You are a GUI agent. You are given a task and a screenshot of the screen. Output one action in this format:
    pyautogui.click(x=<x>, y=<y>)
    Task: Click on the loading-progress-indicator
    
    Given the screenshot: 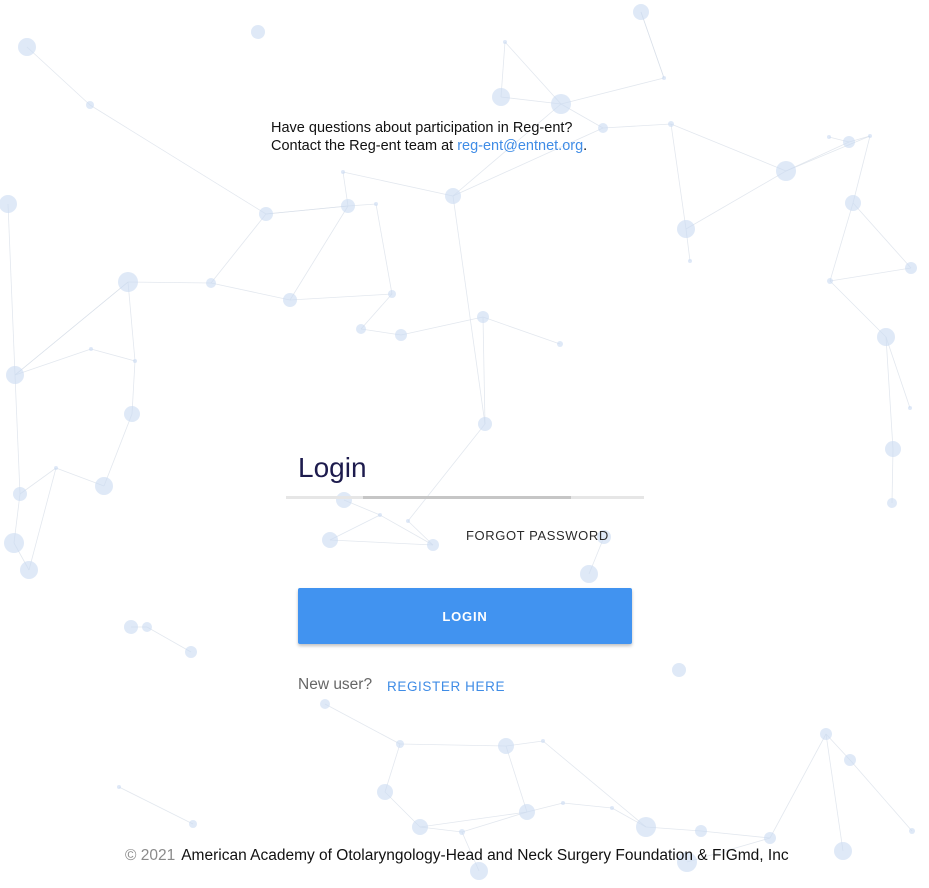 What is the action you would take?
    pyautogui.click(x=467, y=497)
    